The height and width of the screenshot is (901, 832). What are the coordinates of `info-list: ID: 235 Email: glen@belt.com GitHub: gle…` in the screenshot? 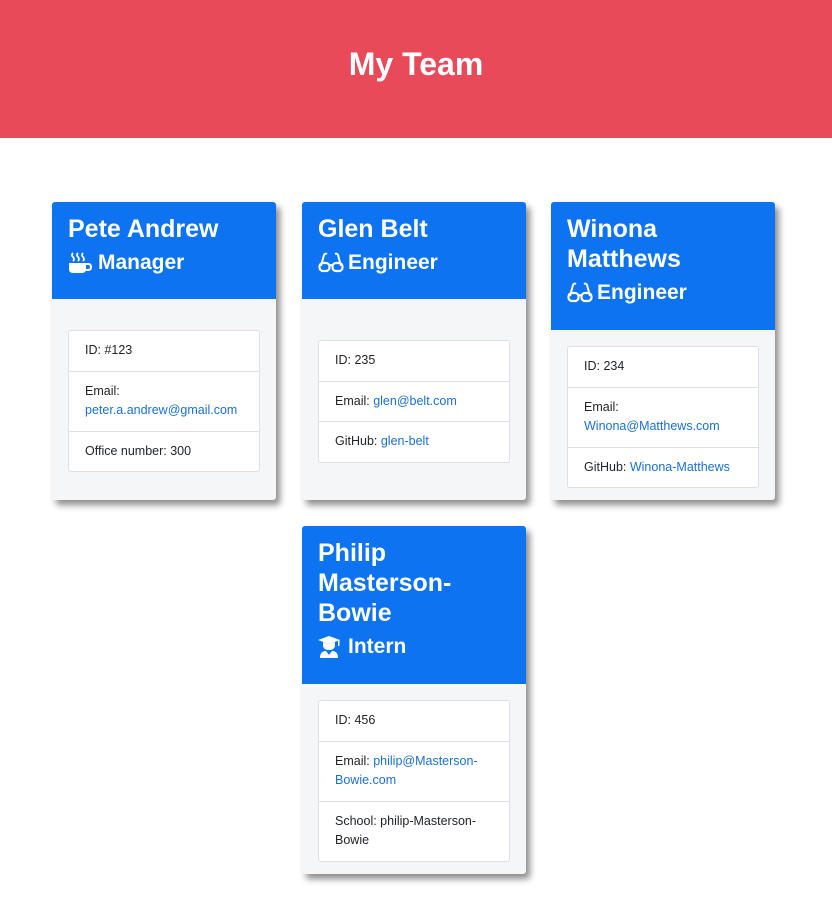 It's located at (414, 401).